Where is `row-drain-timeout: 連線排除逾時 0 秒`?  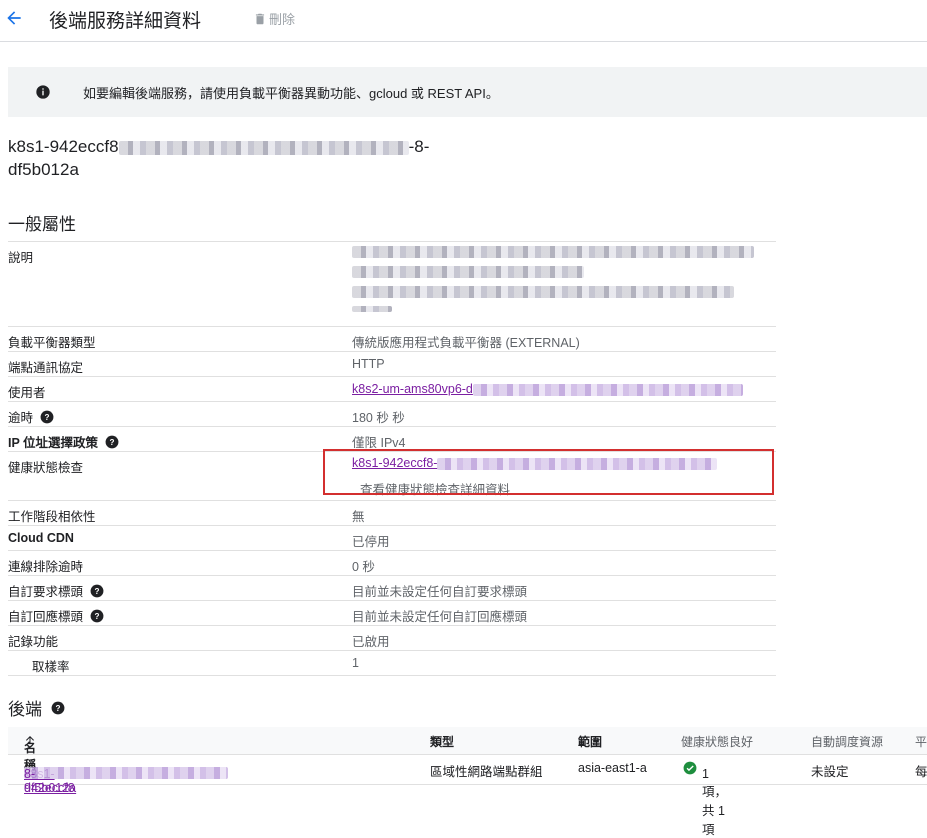
row-drain-timeout: 連線排除逾時 0 秒 is located at coordinates (392, 562).